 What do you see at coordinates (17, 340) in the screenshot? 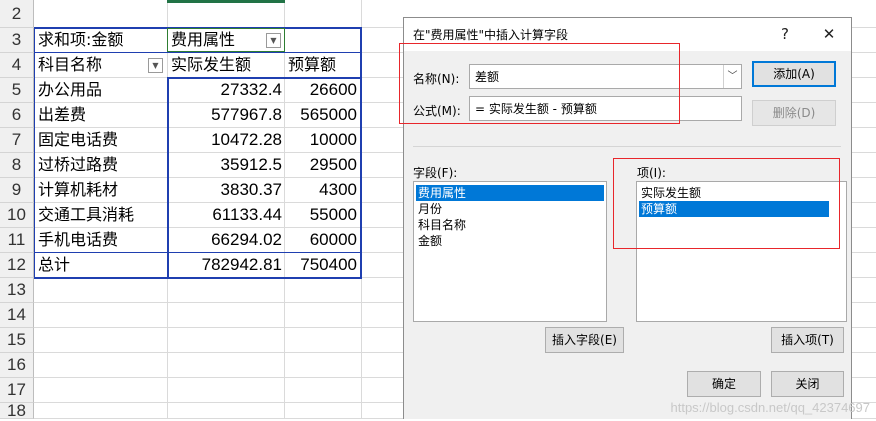
I see `row-header: 15` at bounding box center [17, 340].